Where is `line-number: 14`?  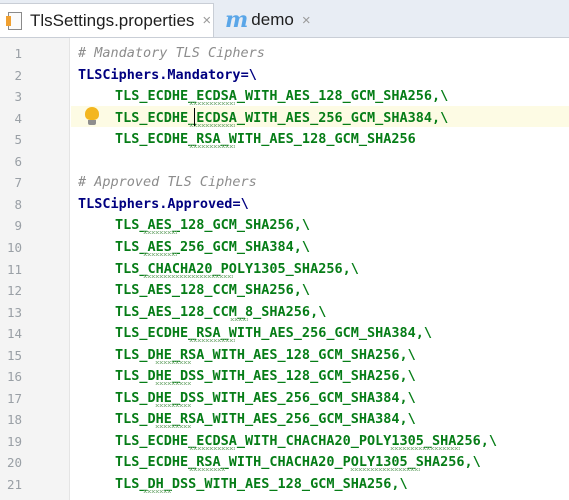
line-number: 14 is located at coordinates (14, 334).